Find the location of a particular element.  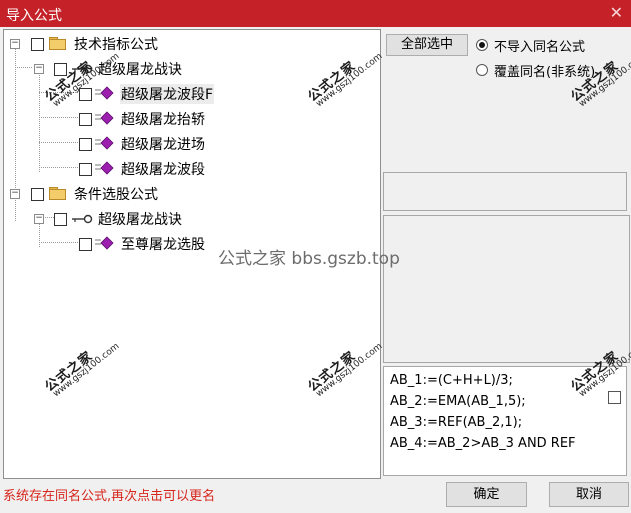

formula-name-field is located at coordinates (505, 191).